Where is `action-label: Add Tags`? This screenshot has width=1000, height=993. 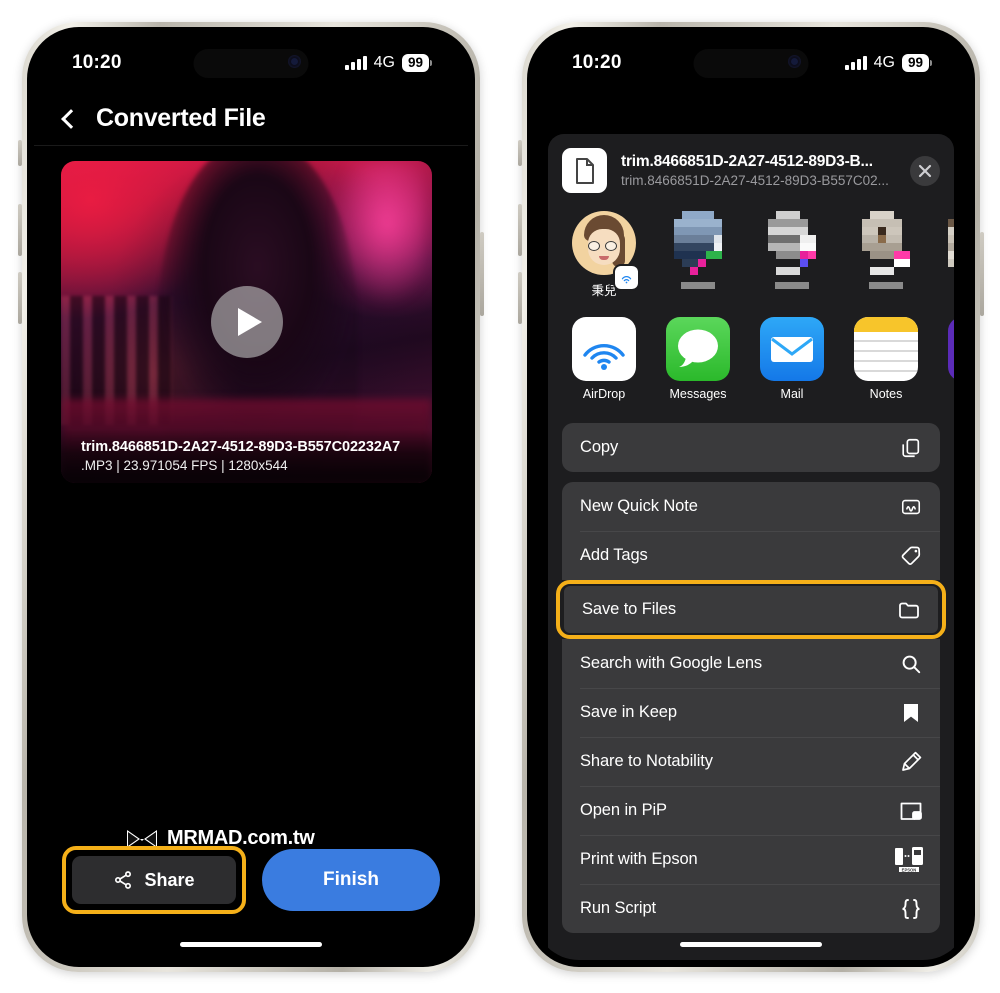 action-label: Add Tags is located at coordinates (614, 555).